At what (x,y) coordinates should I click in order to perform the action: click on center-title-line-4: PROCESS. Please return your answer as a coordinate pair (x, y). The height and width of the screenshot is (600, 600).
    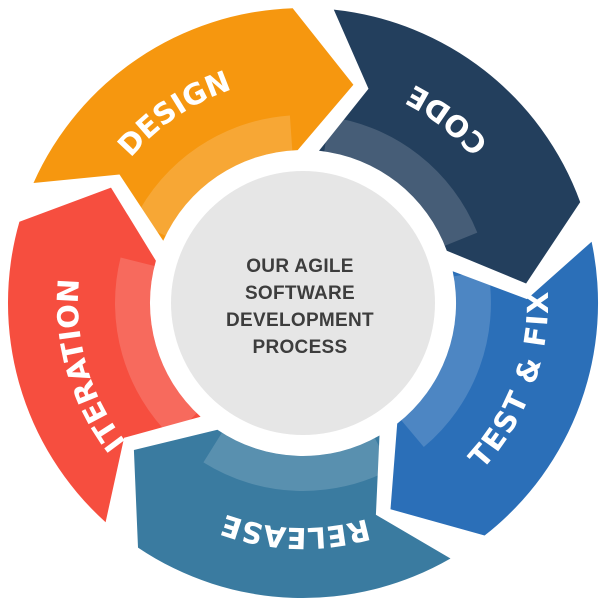
    Looking at the image, I should click on (300, 347).